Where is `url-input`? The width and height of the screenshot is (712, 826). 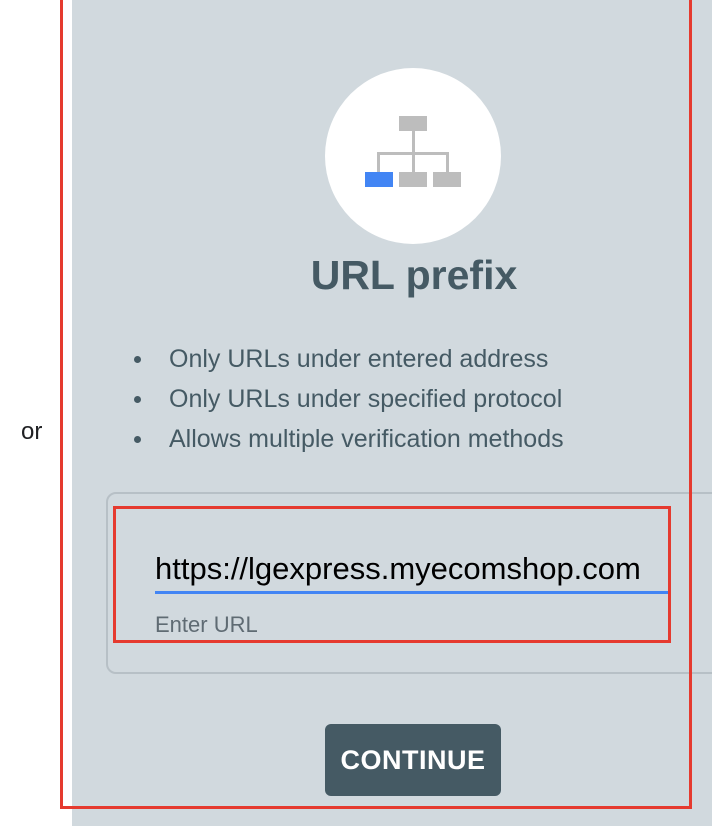 url-input is located at coordinates (412, 569).